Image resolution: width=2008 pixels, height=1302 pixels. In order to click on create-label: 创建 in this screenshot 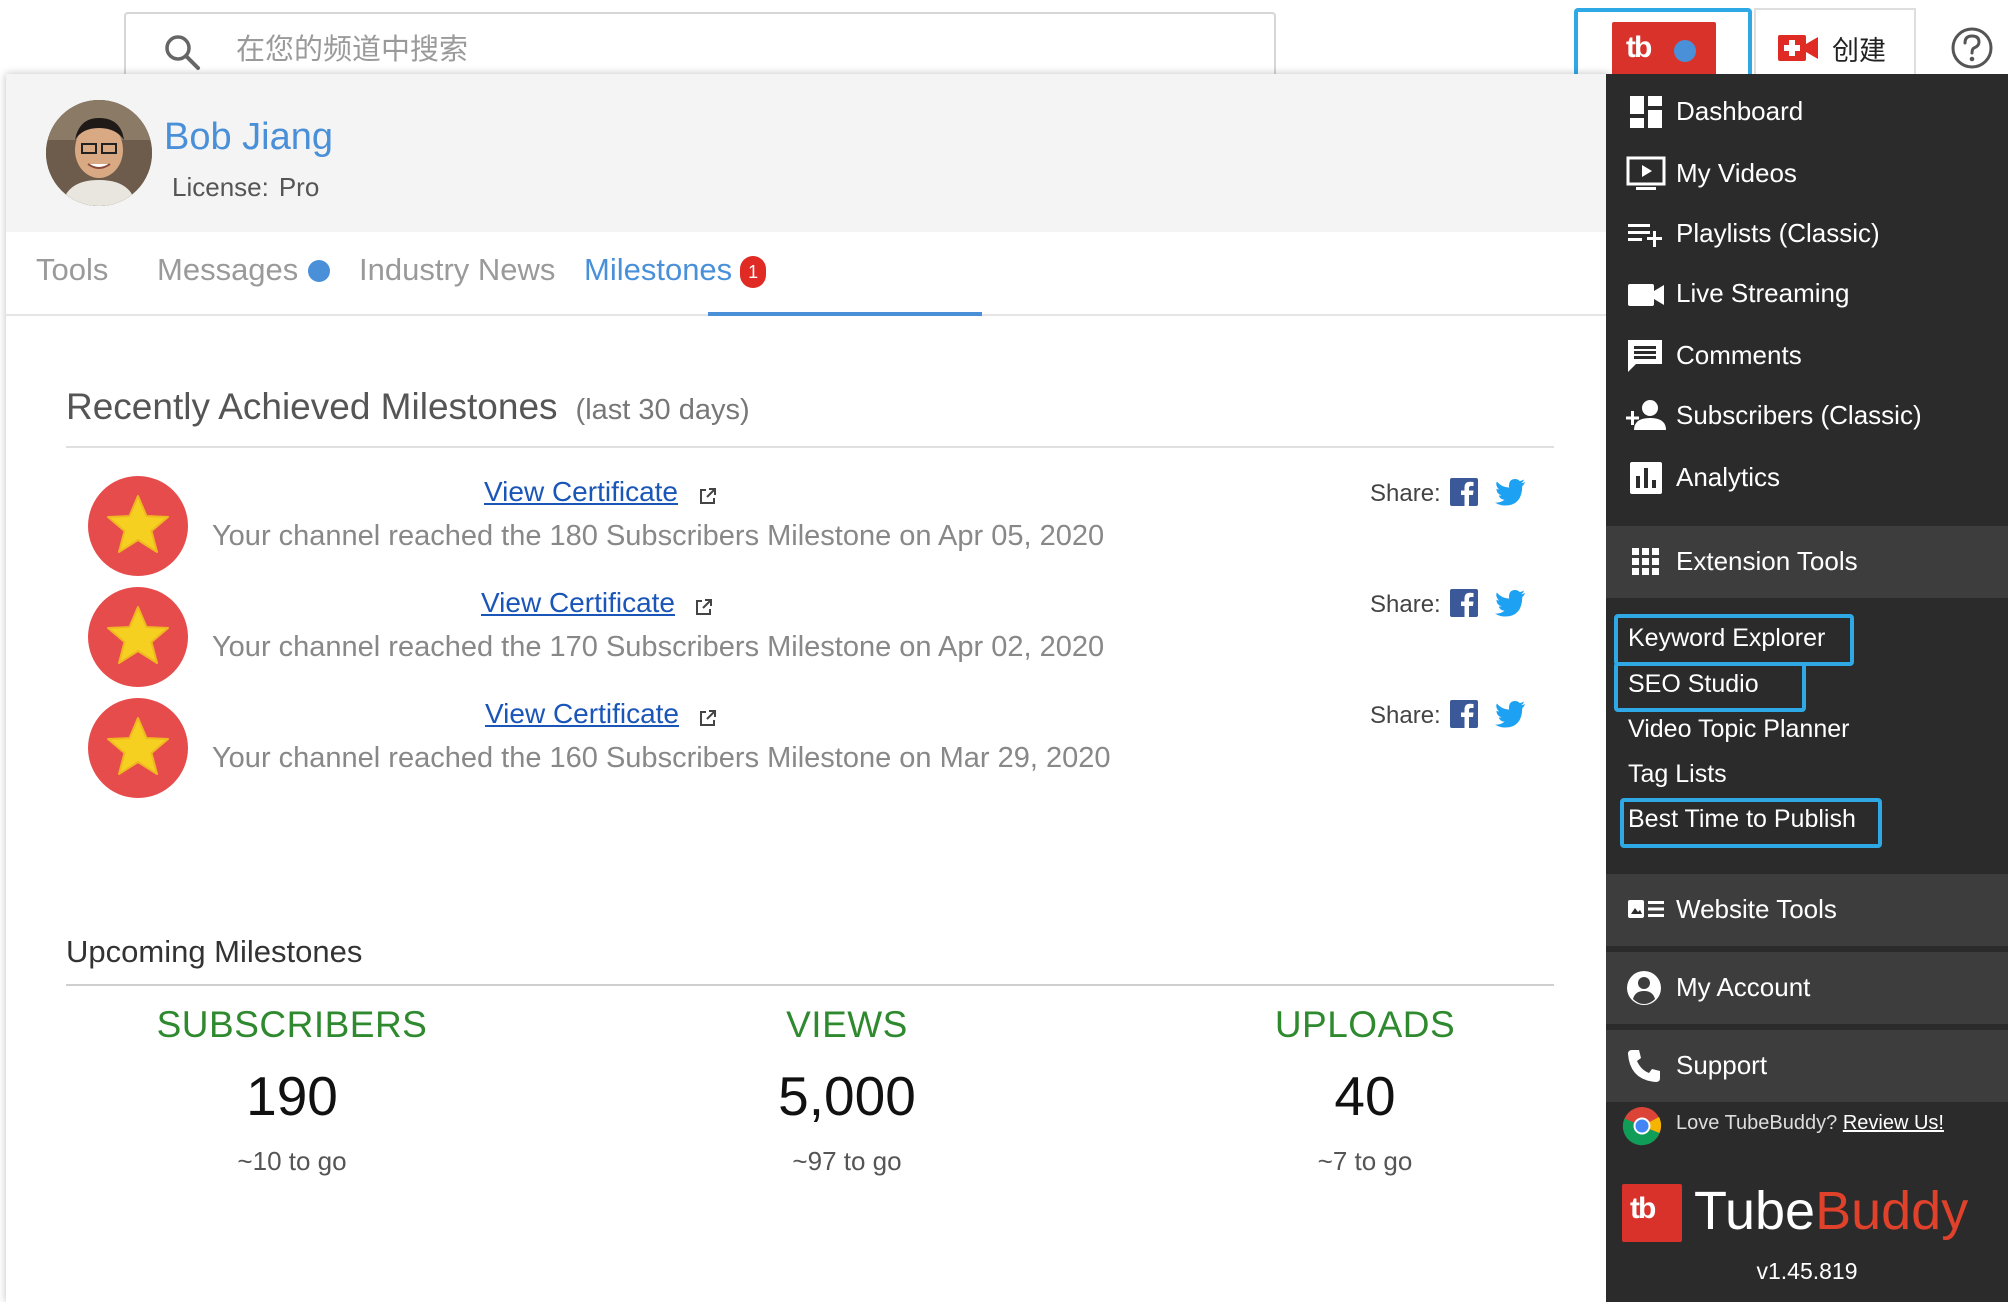, I will do `click(1859, 51)`.